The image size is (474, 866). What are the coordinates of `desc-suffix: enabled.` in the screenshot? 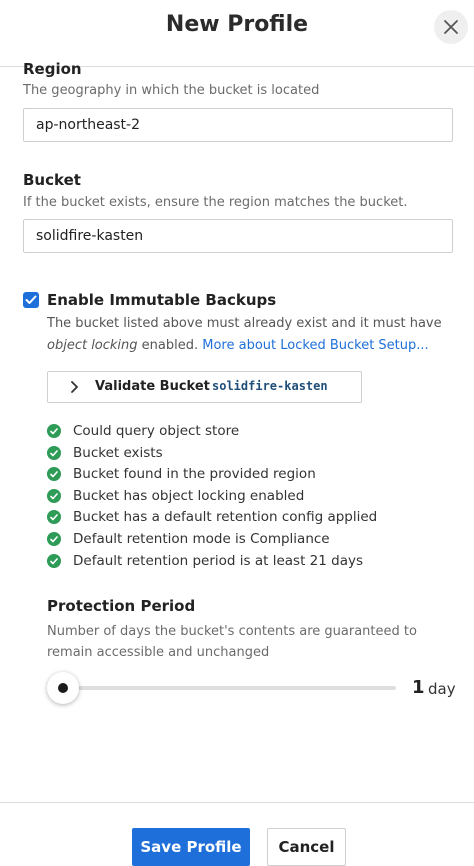 It's located at (170, 345).